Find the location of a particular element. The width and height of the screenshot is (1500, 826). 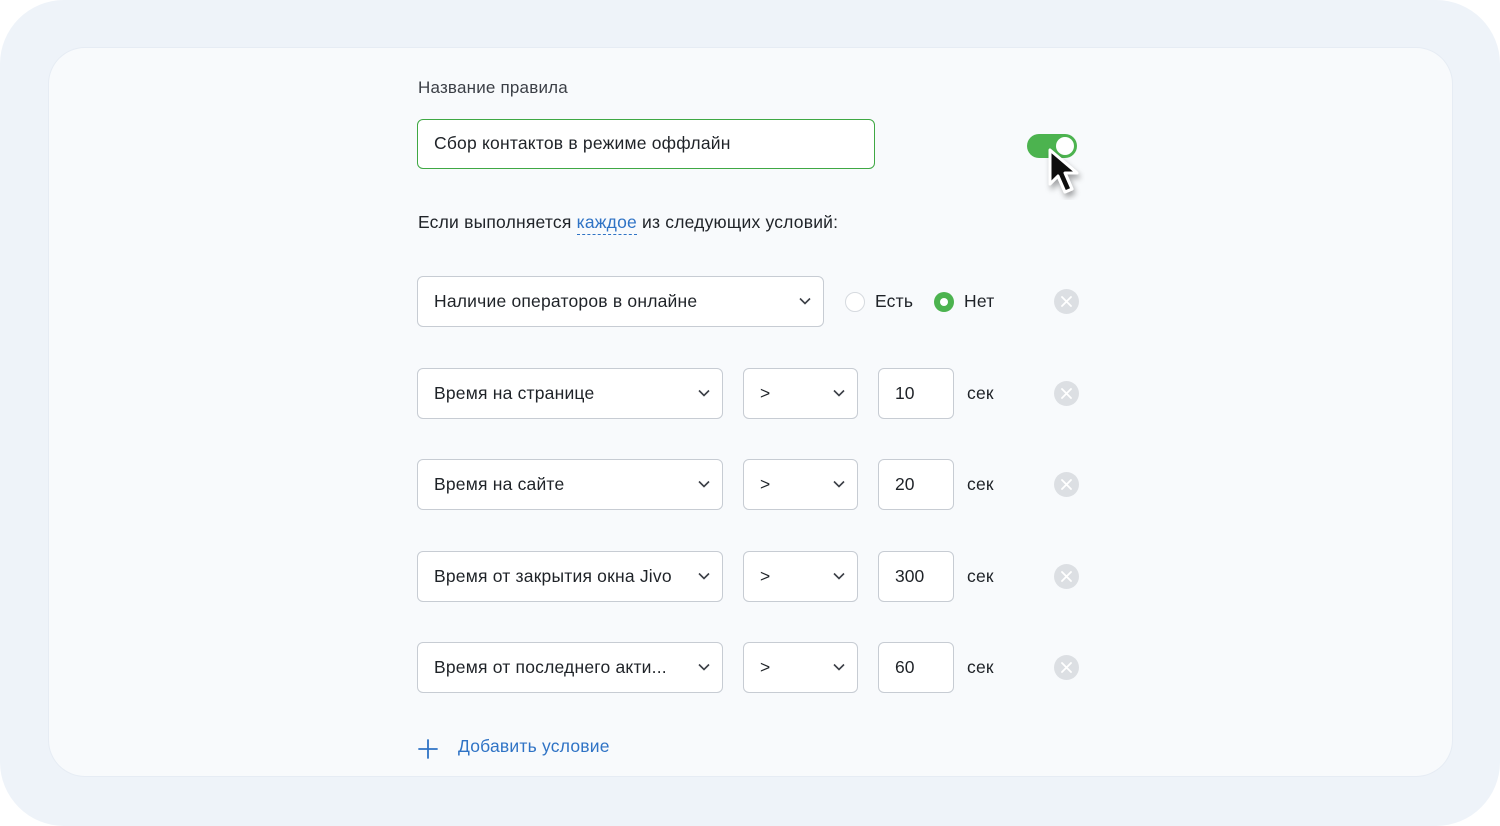

condition-value-input: 20 is located at coordinates (916, 484).